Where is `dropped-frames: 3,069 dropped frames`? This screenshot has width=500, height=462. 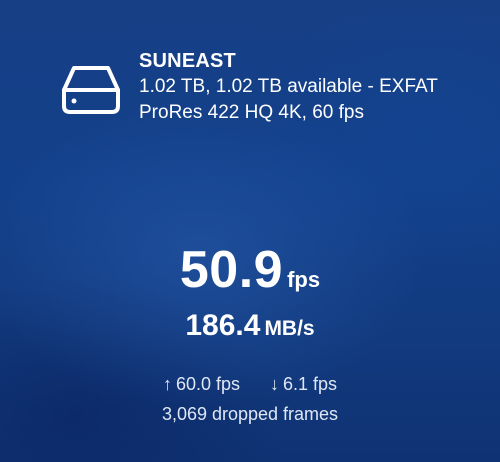
dropped-frames: 3,069 dropped frames is located at coordinates (250, 414).